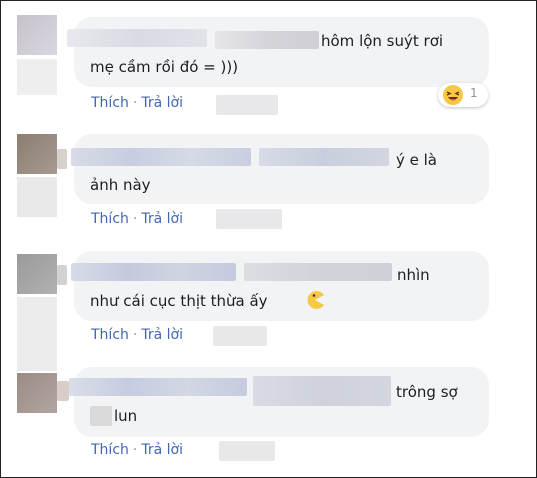 The height and width of the screenshot is (478, 537). I want to click on comment-text-line2: mẹ cầm rồi đó = ))), so click(164, 67).